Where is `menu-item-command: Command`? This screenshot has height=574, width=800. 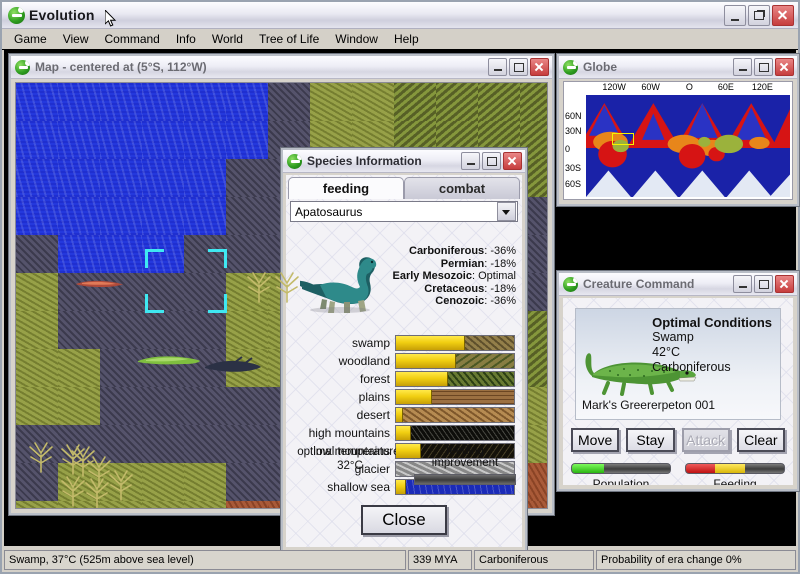
menu-item-command: Command is located at coordinates (131, 39).